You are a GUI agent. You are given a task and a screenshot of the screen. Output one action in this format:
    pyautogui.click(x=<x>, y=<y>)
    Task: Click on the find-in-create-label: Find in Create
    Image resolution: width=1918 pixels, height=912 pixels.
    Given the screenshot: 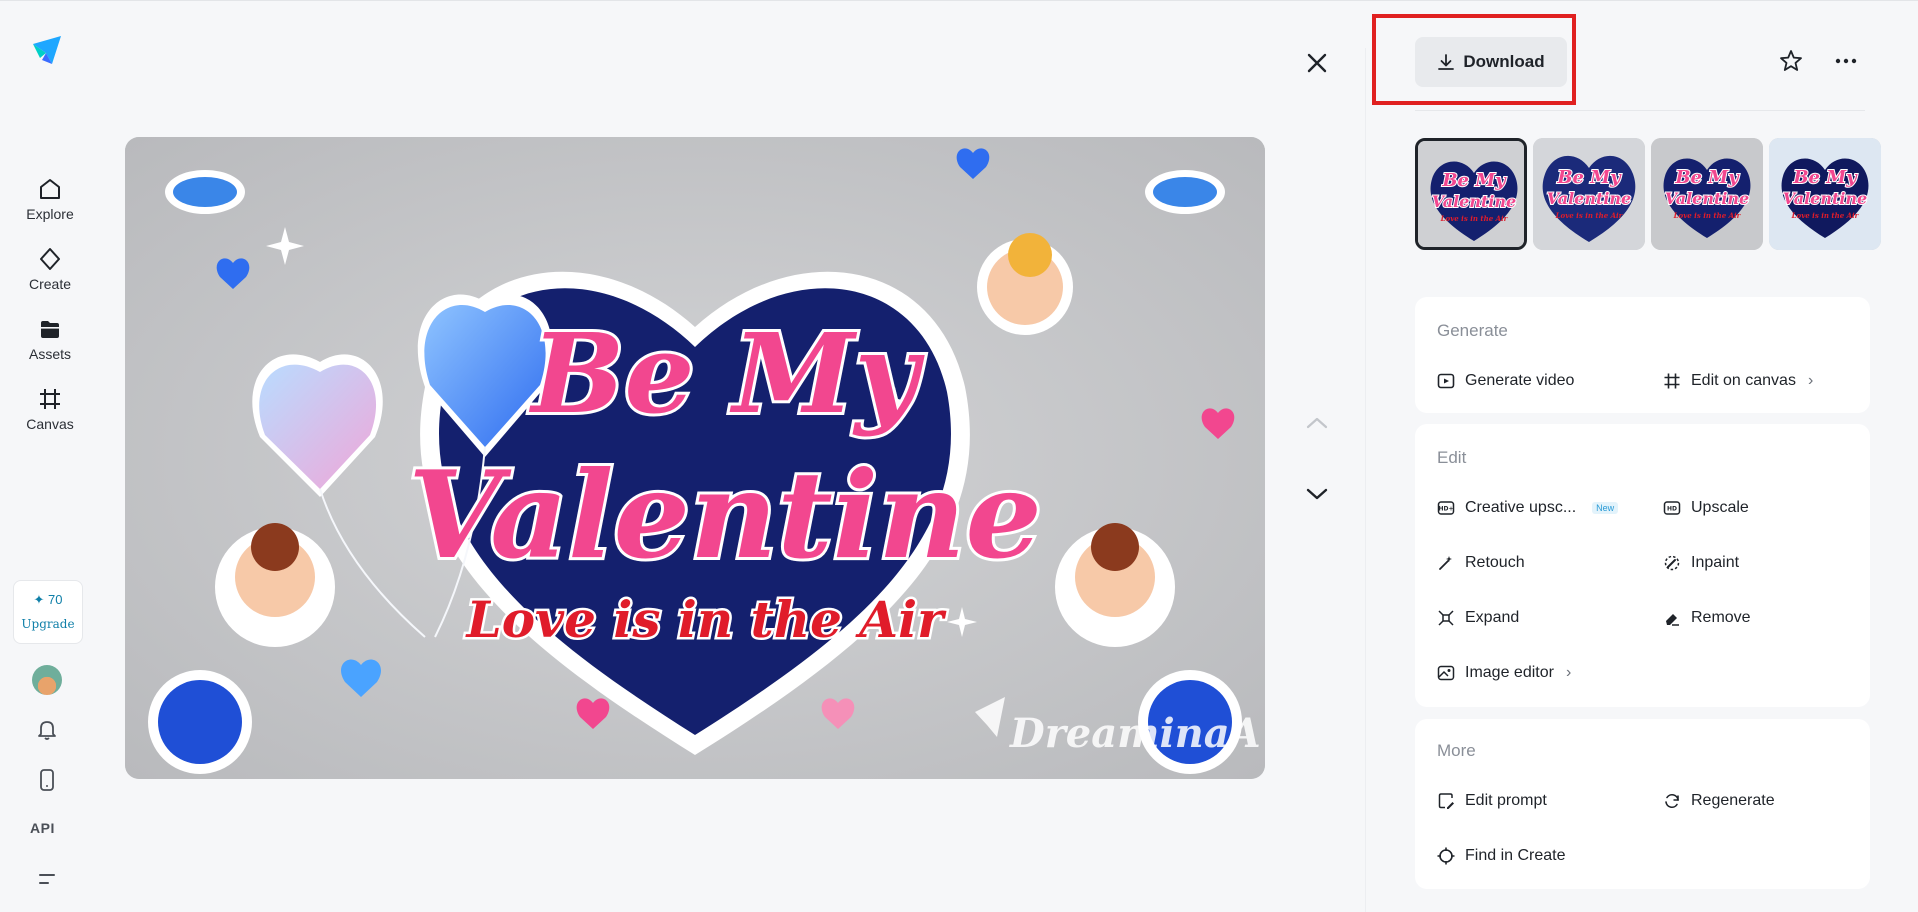 What is the action you would take?
    pyautogui.click(x=1515, y=855)
    